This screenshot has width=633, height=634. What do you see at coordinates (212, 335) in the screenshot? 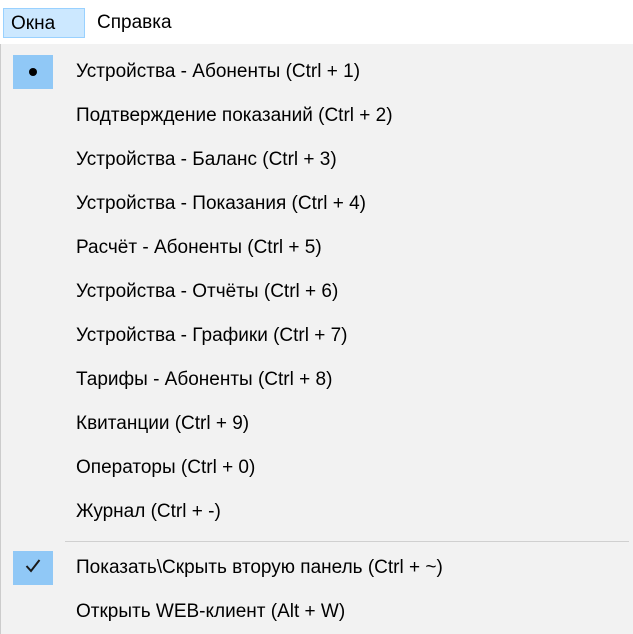
I see `menu-item-label: Устройства - Графики (Ctrl + 7)` at bounding box center [212, 335].